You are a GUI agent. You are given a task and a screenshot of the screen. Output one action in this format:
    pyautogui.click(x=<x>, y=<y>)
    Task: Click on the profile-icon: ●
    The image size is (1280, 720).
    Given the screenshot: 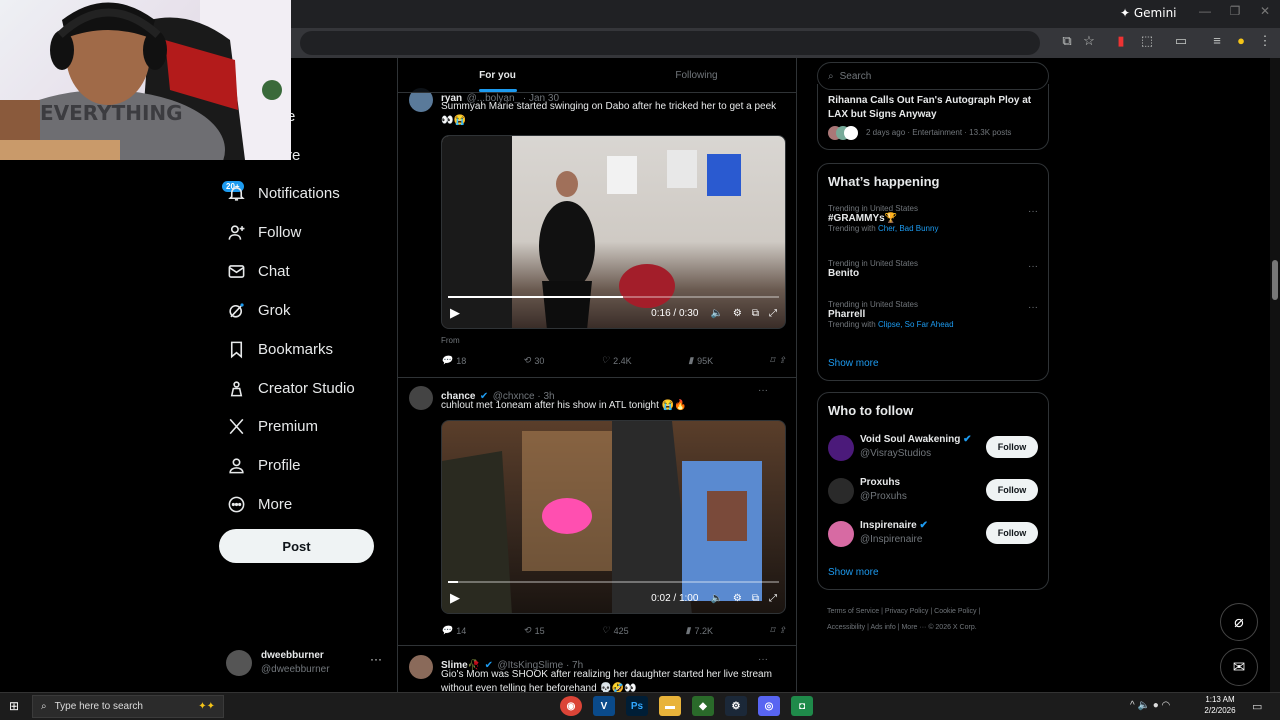 What is the action you would take?
    pyautogui.click(x=1241, y=40)
    